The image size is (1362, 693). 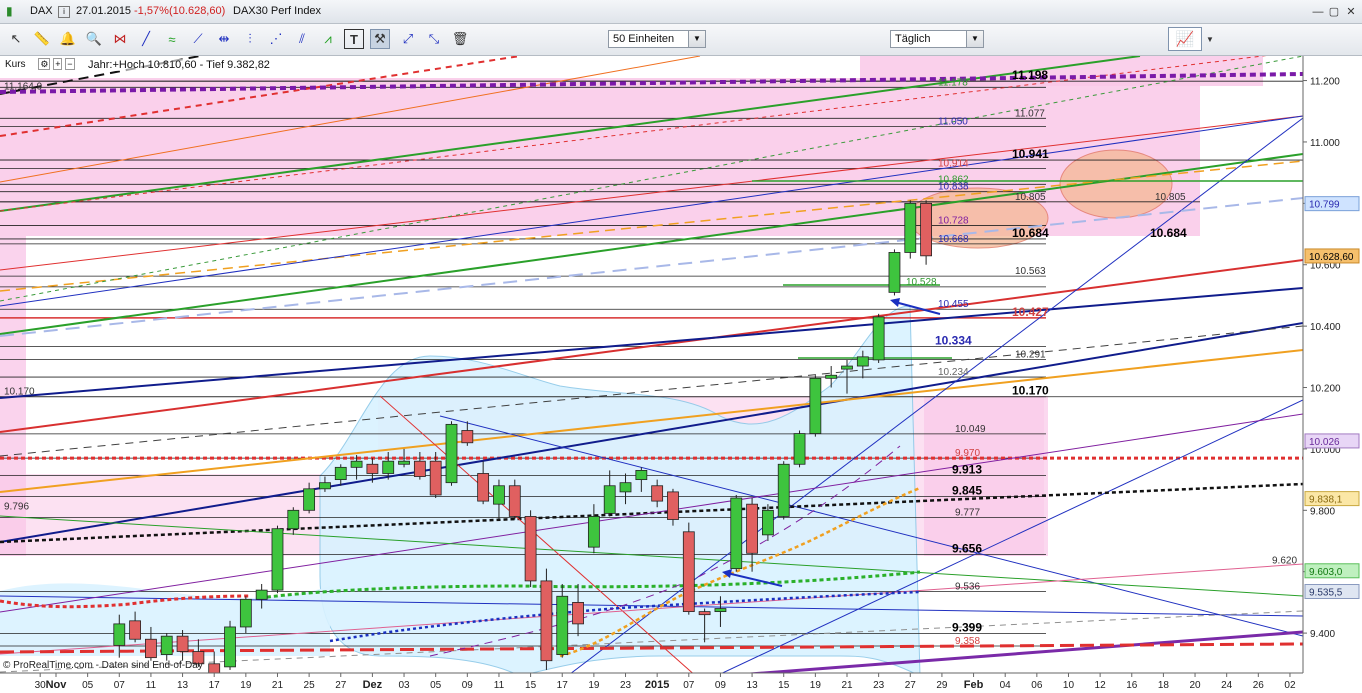 I want to click on x-tick-label-0: 30, so click(x=41, y=685).